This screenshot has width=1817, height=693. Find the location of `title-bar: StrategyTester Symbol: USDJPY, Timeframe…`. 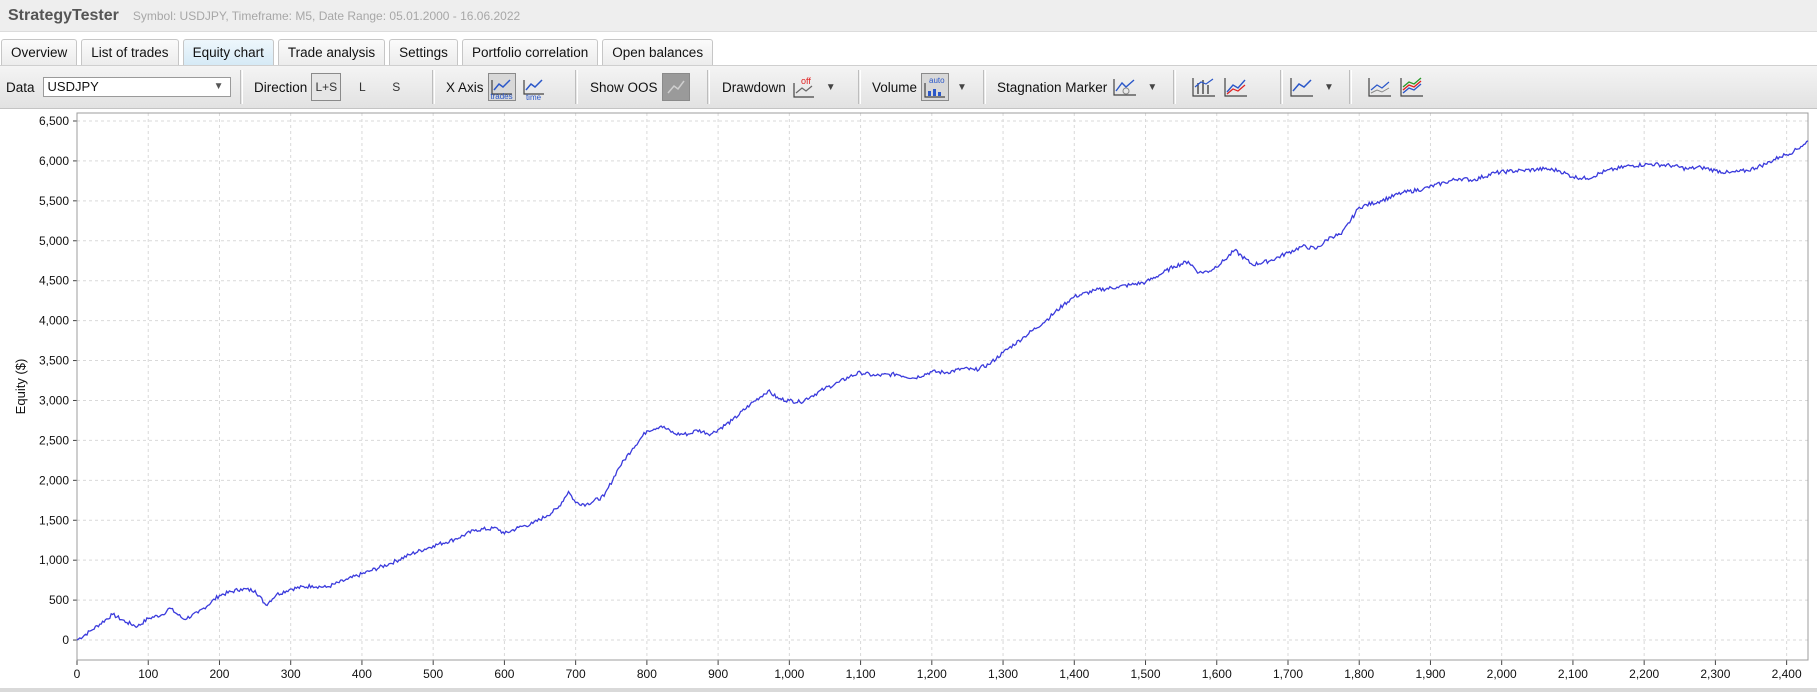

title-bar: StrategyTester Symbol: USDJPY, Timeframe… is located at coordinates (908, 16).